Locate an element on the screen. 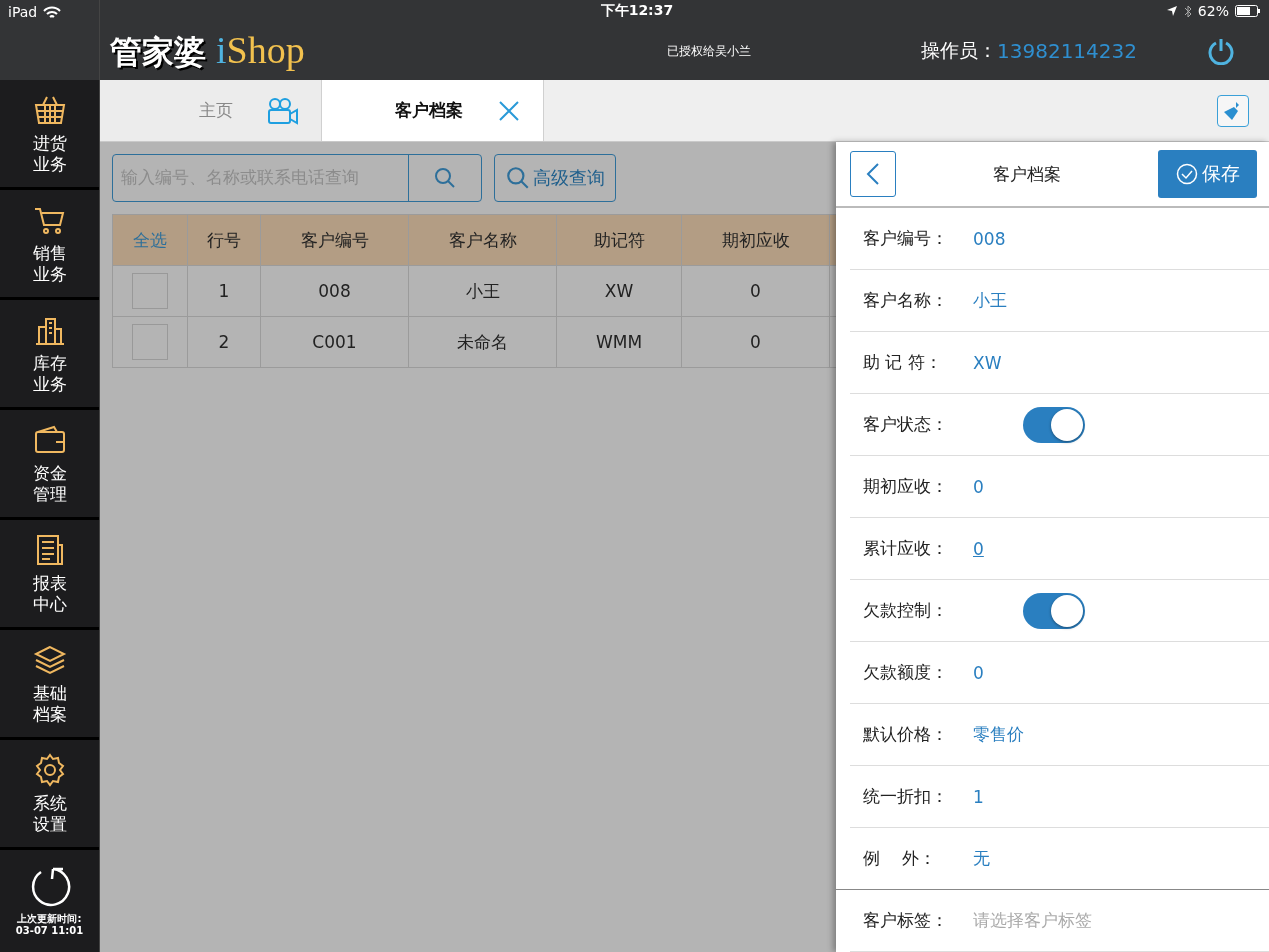 The width and height of the screenshot is (1269, 952). field-value: XW is located at coordinates (987, 362).